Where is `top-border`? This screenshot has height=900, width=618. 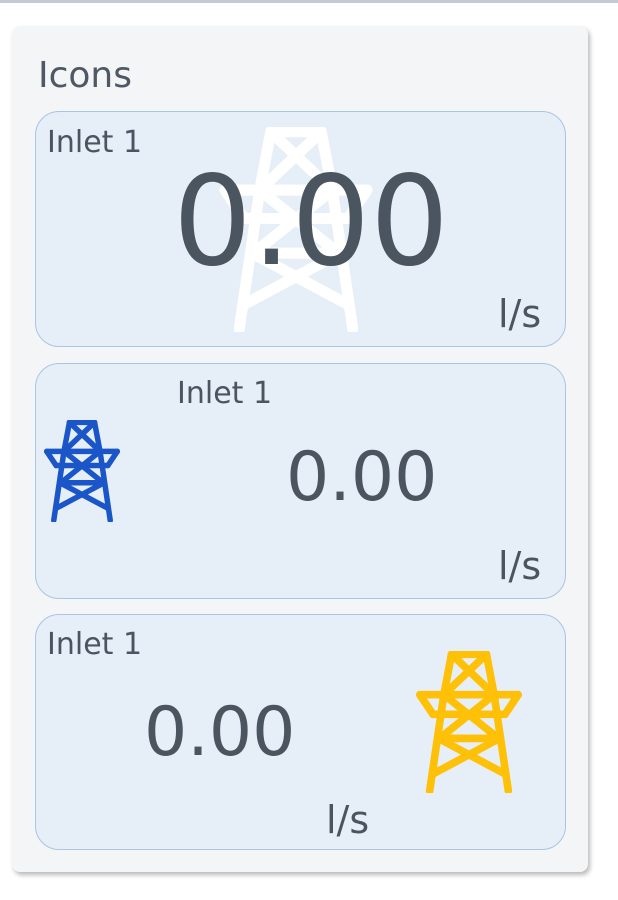
top-border is located at coordinates (309, 1).